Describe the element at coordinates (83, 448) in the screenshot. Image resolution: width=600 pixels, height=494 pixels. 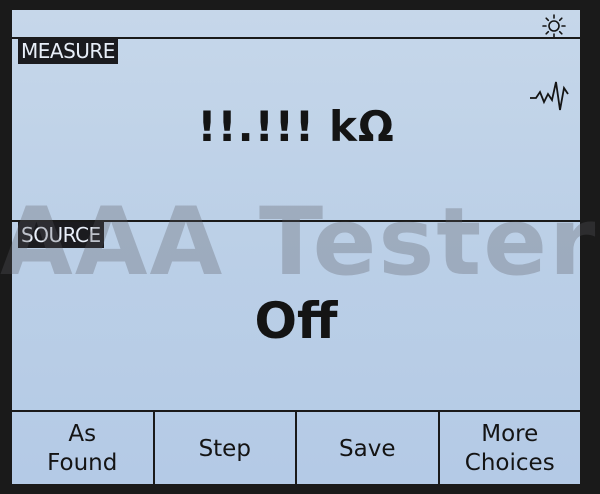
I see `as-found-softkey: As Found` at that location.